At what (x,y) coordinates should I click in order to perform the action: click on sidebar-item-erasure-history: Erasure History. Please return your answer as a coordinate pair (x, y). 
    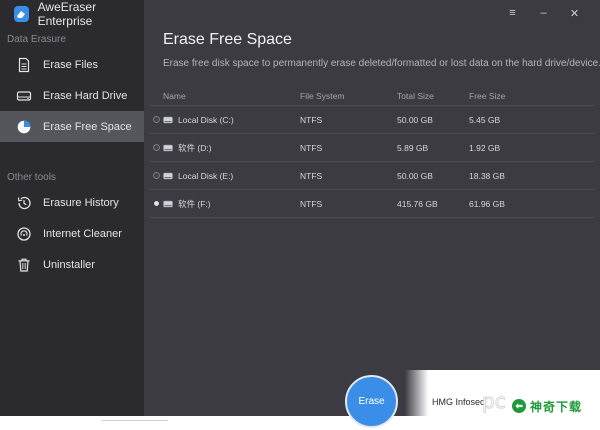
    Looking at the image, I should click on (72, 202).